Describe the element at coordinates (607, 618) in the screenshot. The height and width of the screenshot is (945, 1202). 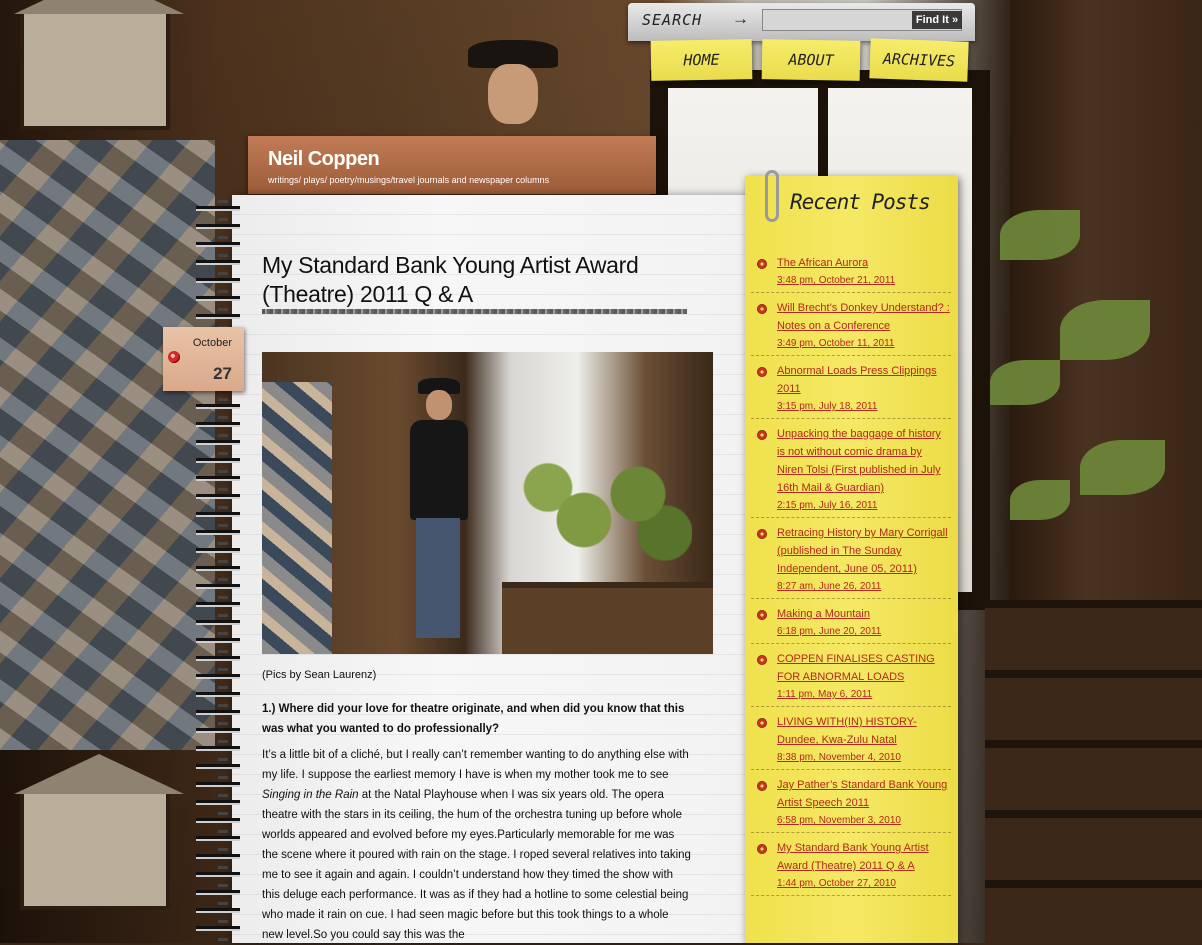
I see `photo-cabinet` at that location.